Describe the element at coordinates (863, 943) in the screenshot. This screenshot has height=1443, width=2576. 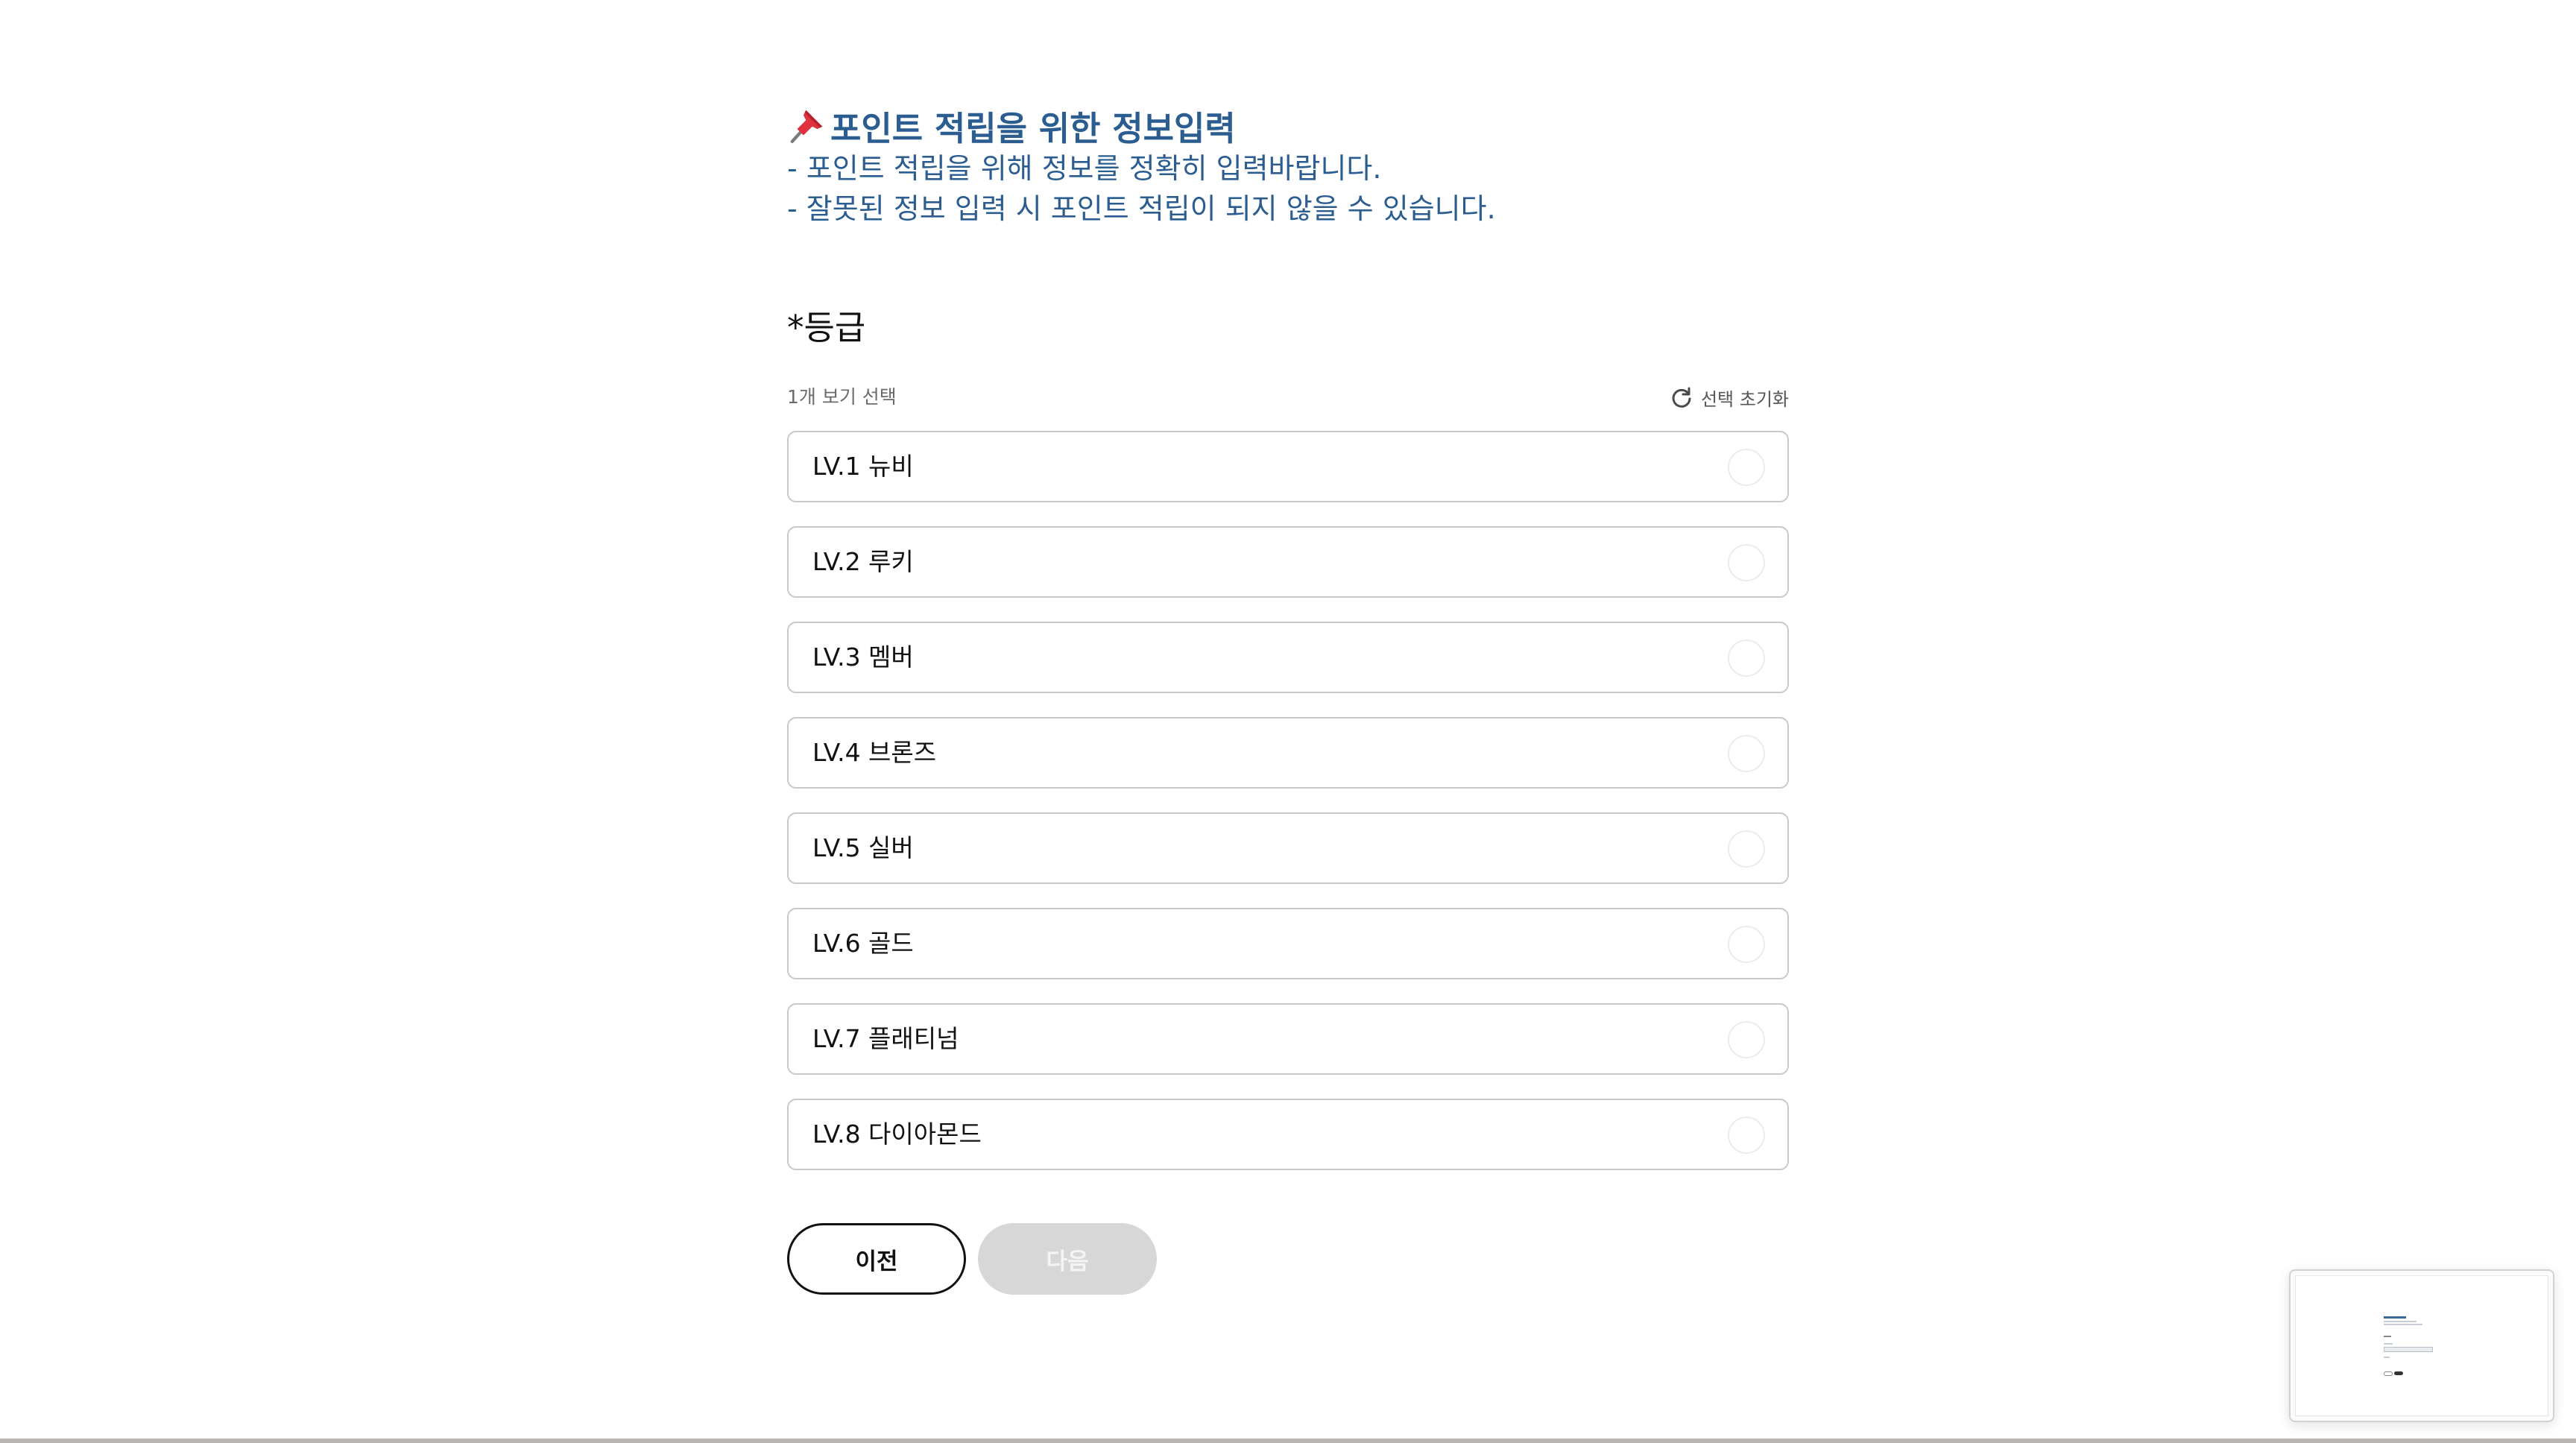
I see `option-label: LV.6 골드` at that location.